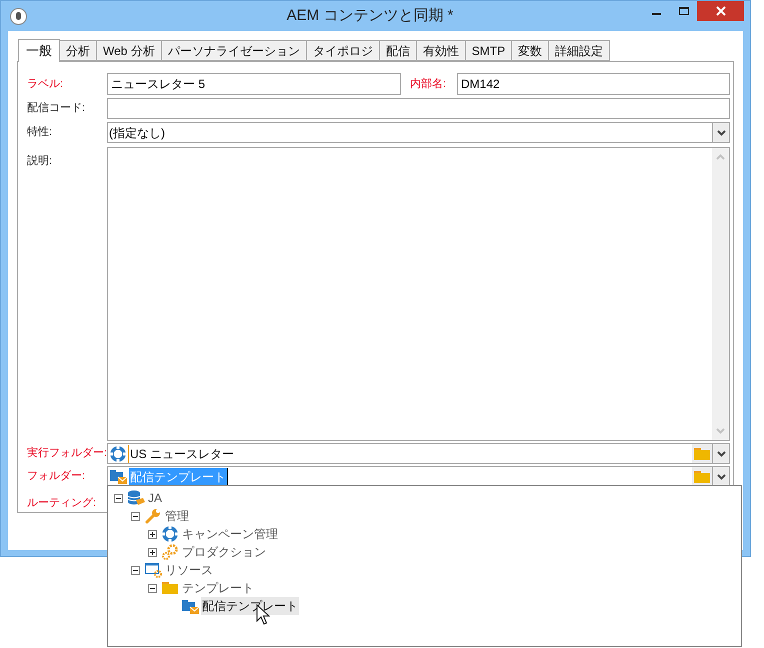 Image resolution: width=764 pixels, height=648 pixels. I want to click on tab: 詳細設定, so click(579, 50).